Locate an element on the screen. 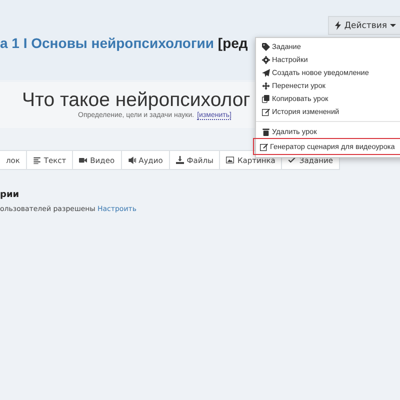 The image size is (400, 400). checkmark-icon is located at coordinates (292, 160).